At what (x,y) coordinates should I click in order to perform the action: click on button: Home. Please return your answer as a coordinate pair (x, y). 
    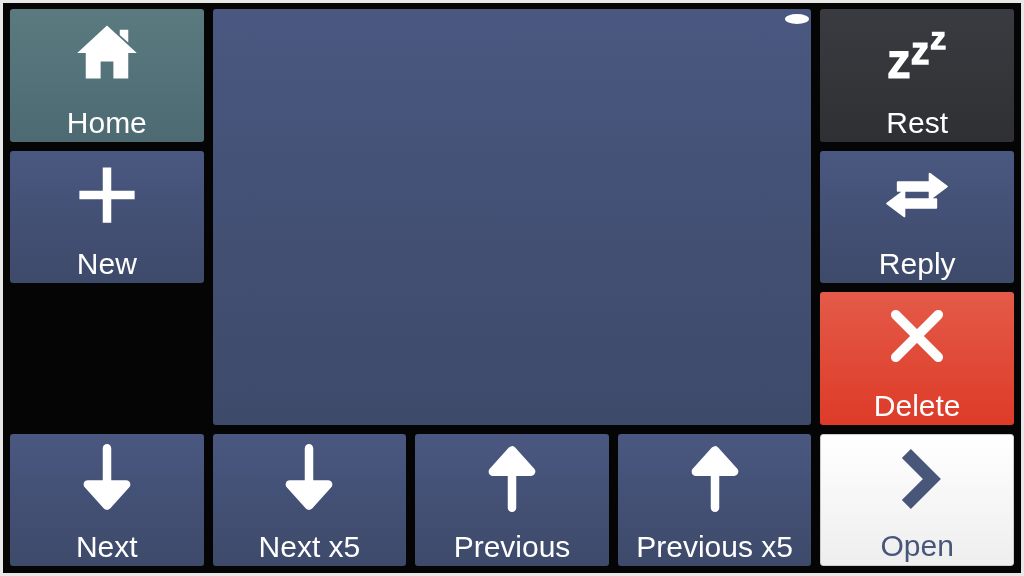
    Looking at the image, I should click on (107, 75).